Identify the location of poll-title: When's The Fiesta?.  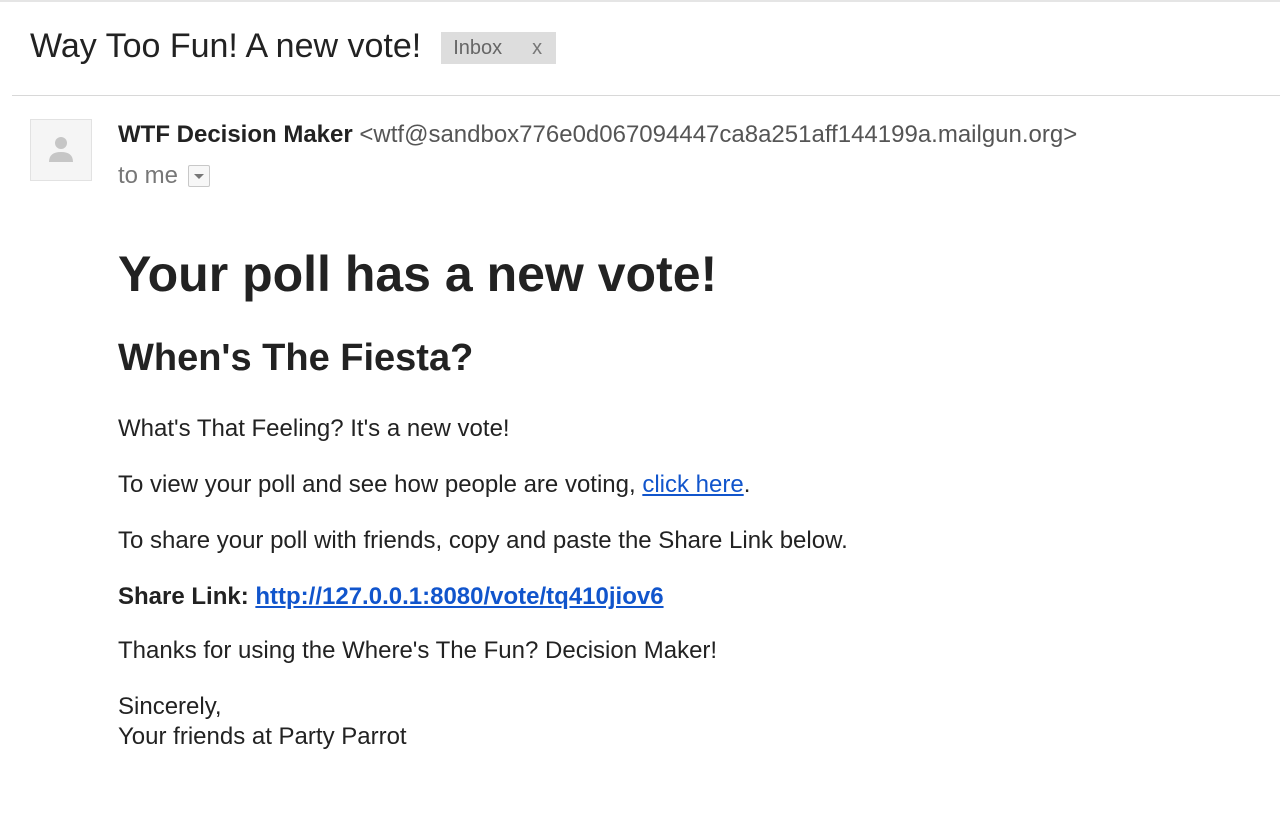
(296, 358).